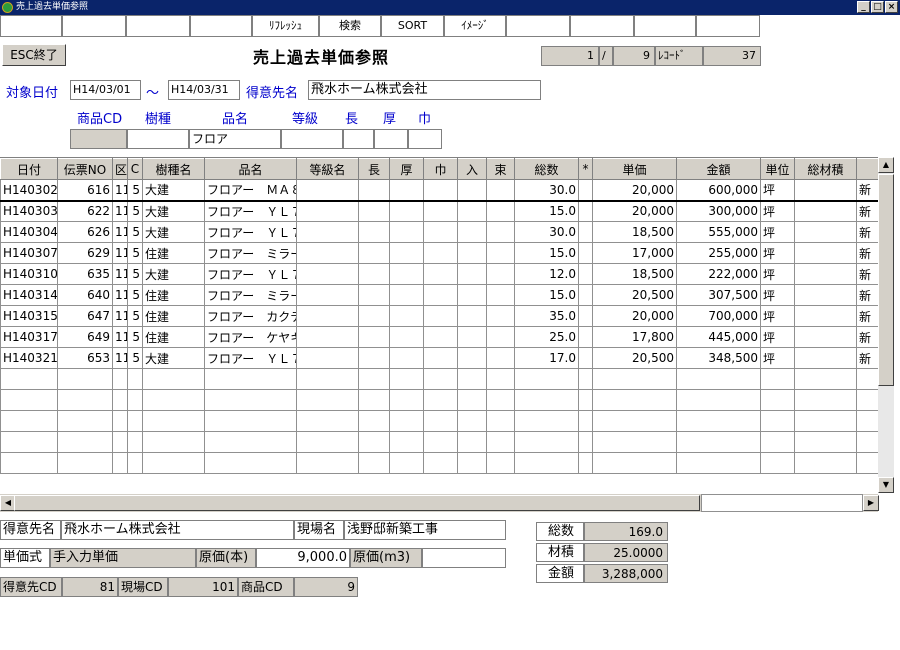 The image size is (900, 650). Describe the element at coordinates (158, 139) in the screenshot. I see `species-input` at that location.